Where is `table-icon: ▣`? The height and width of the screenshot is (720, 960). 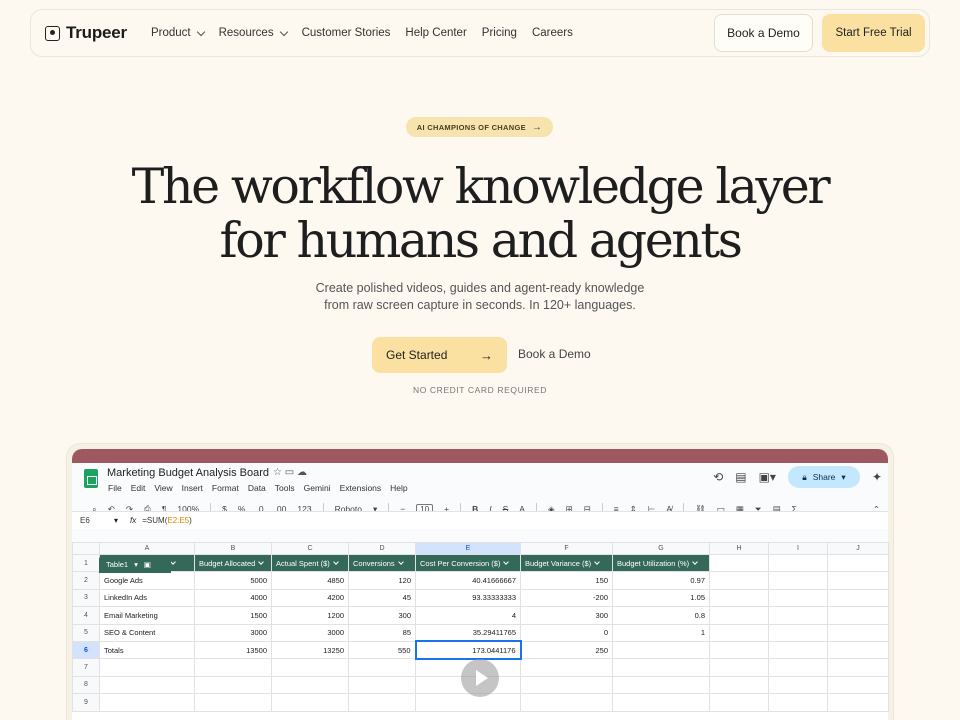
table-icon: ▣ is located at coordinates (147, 564).